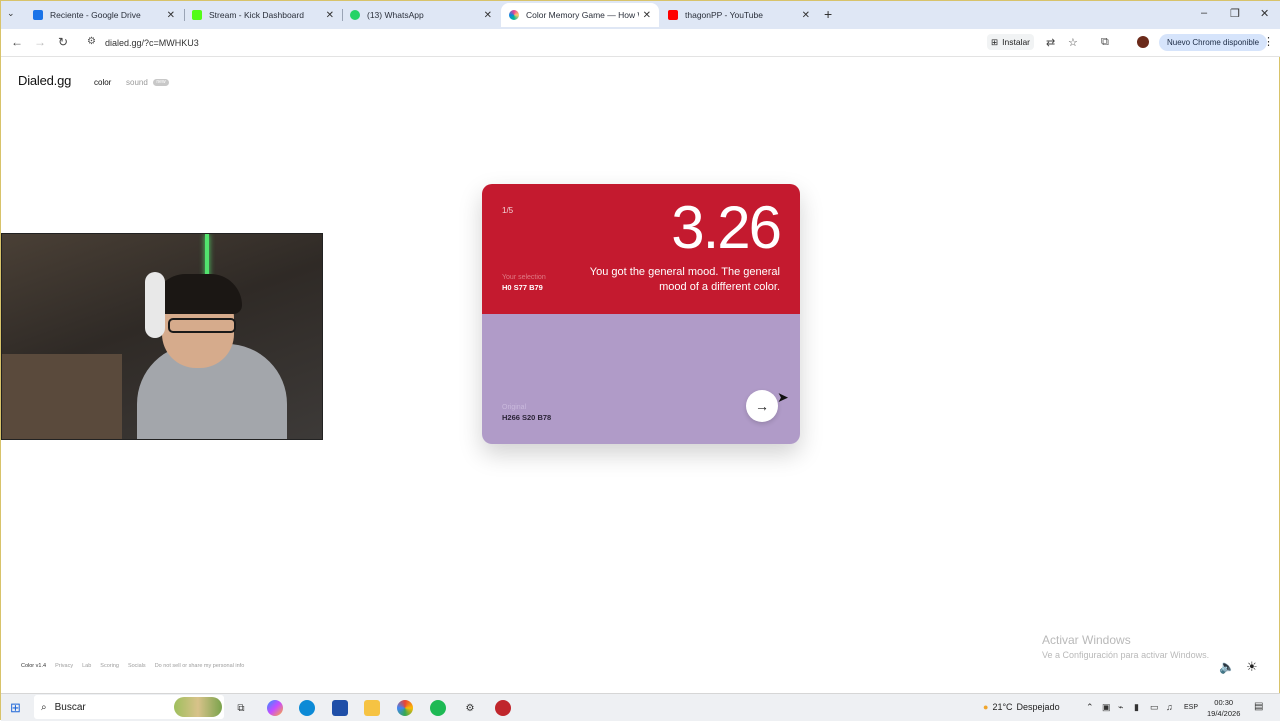  Describe the element at coordinates (1016, 42) in the screenshot. I see `install-label: Instalar` at that location.